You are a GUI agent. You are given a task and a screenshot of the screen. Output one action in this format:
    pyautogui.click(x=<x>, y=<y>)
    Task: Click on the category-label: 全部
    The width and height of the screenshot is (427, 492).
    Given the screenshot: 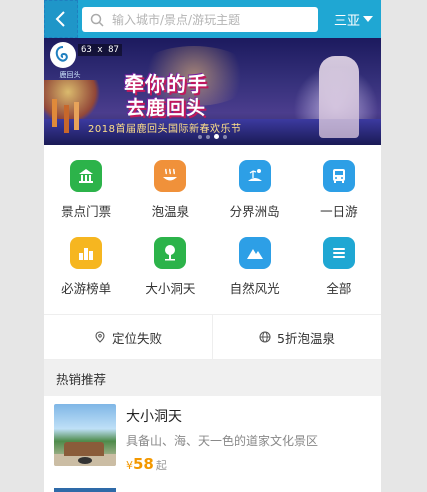 What is the action you would take?
    pyautogui.click(x=339, y=288)
    